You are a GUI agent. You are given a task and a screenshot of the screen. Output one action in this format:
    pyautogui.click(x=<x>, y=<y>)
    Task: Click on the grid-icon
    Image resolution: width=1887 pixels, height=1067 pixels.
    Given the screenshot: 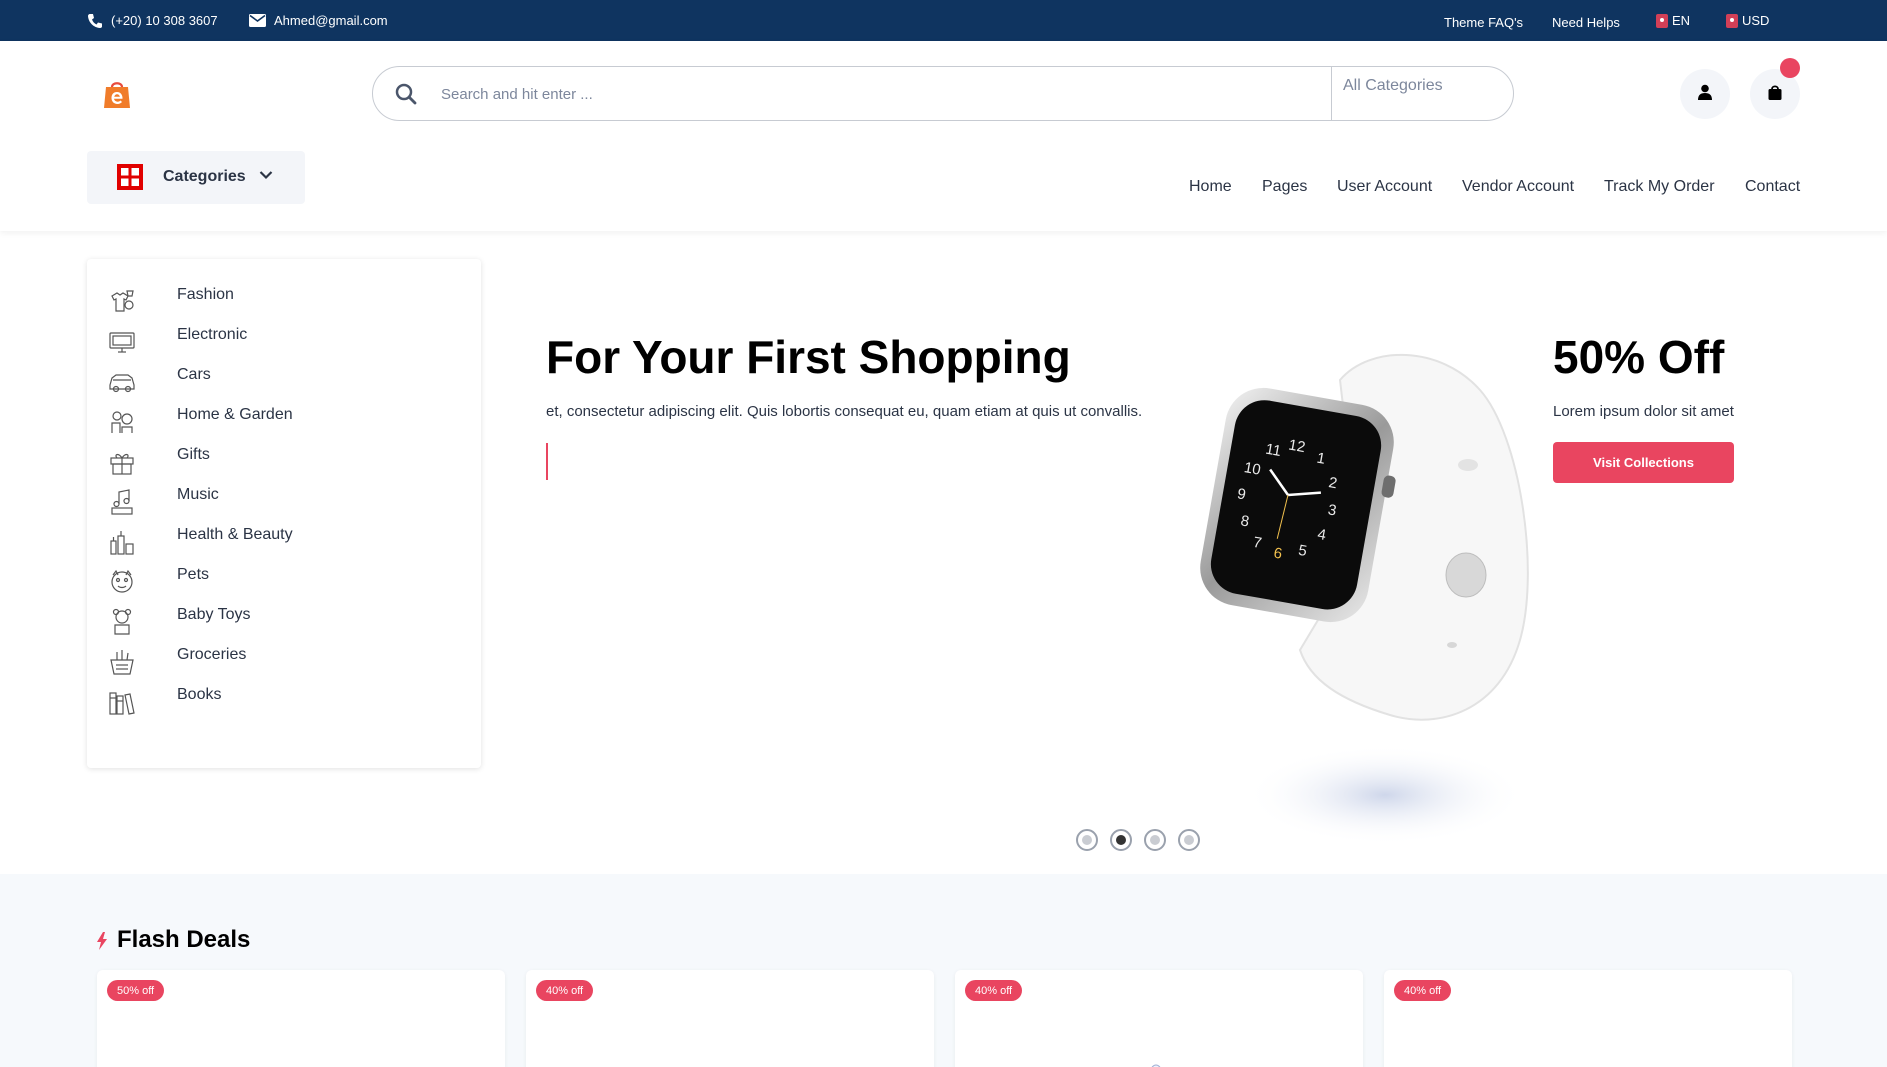 What is the action you would take?
    pyautogui.click(x=130, y=179)
    